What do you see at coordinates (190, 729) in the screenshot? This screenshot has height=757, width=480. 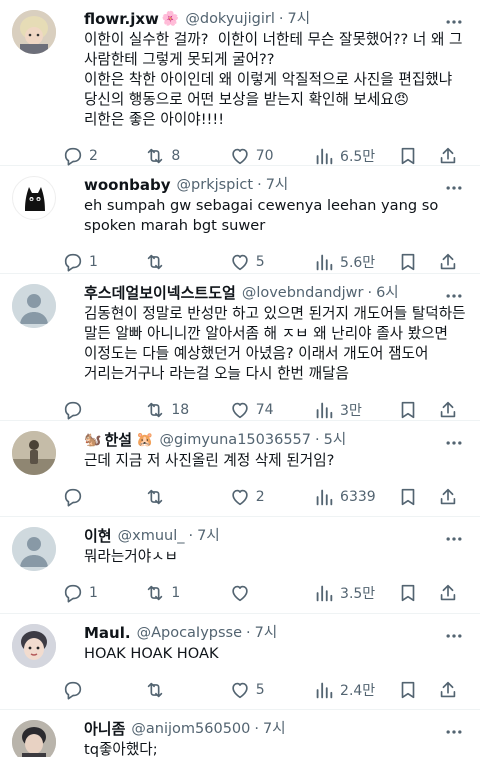 I see `user-handle: @anijom560500` at bounding box center [190, 729].